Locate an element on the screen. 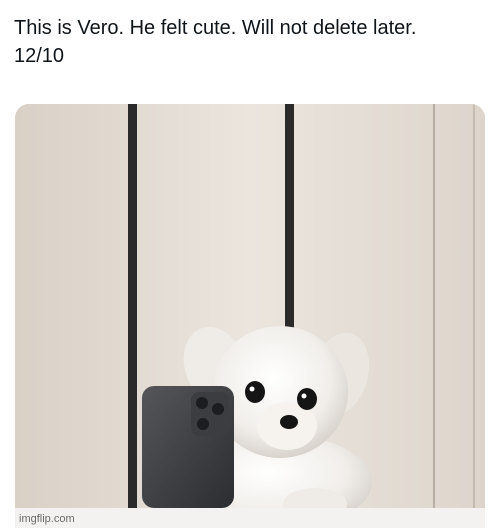  puppy-eye-left is located at coordinates (255, 392).